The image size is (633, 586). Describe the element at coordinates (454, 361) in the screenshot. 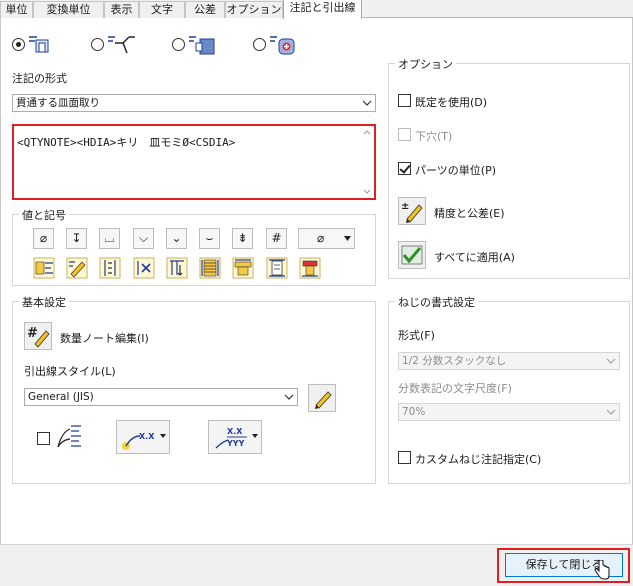

I see `thread-format-value: 1/2 分数スタックなし` at that location.